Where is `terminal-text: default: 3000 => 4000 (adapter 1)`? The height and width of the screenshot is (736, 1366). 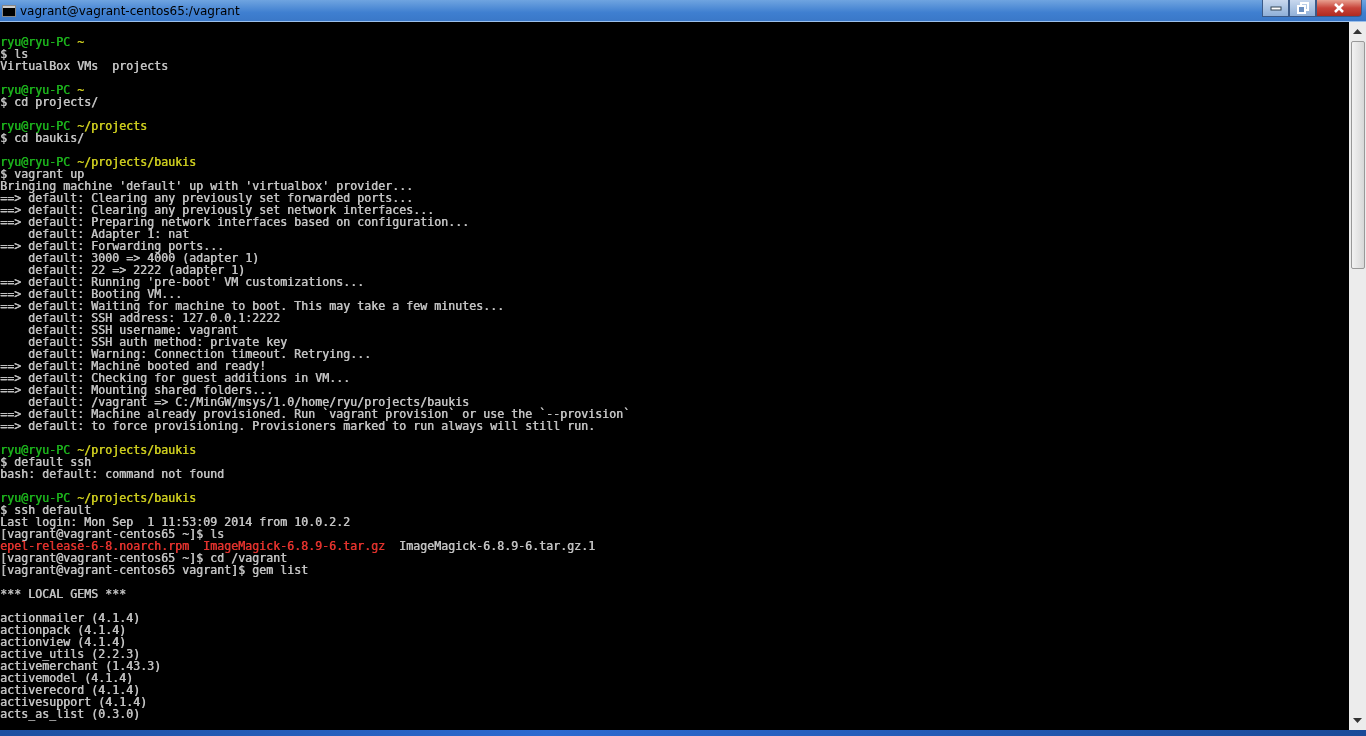
terminal-text: default: 3000 => 4000 (adapter 1) is located at coordinates (143, 258).